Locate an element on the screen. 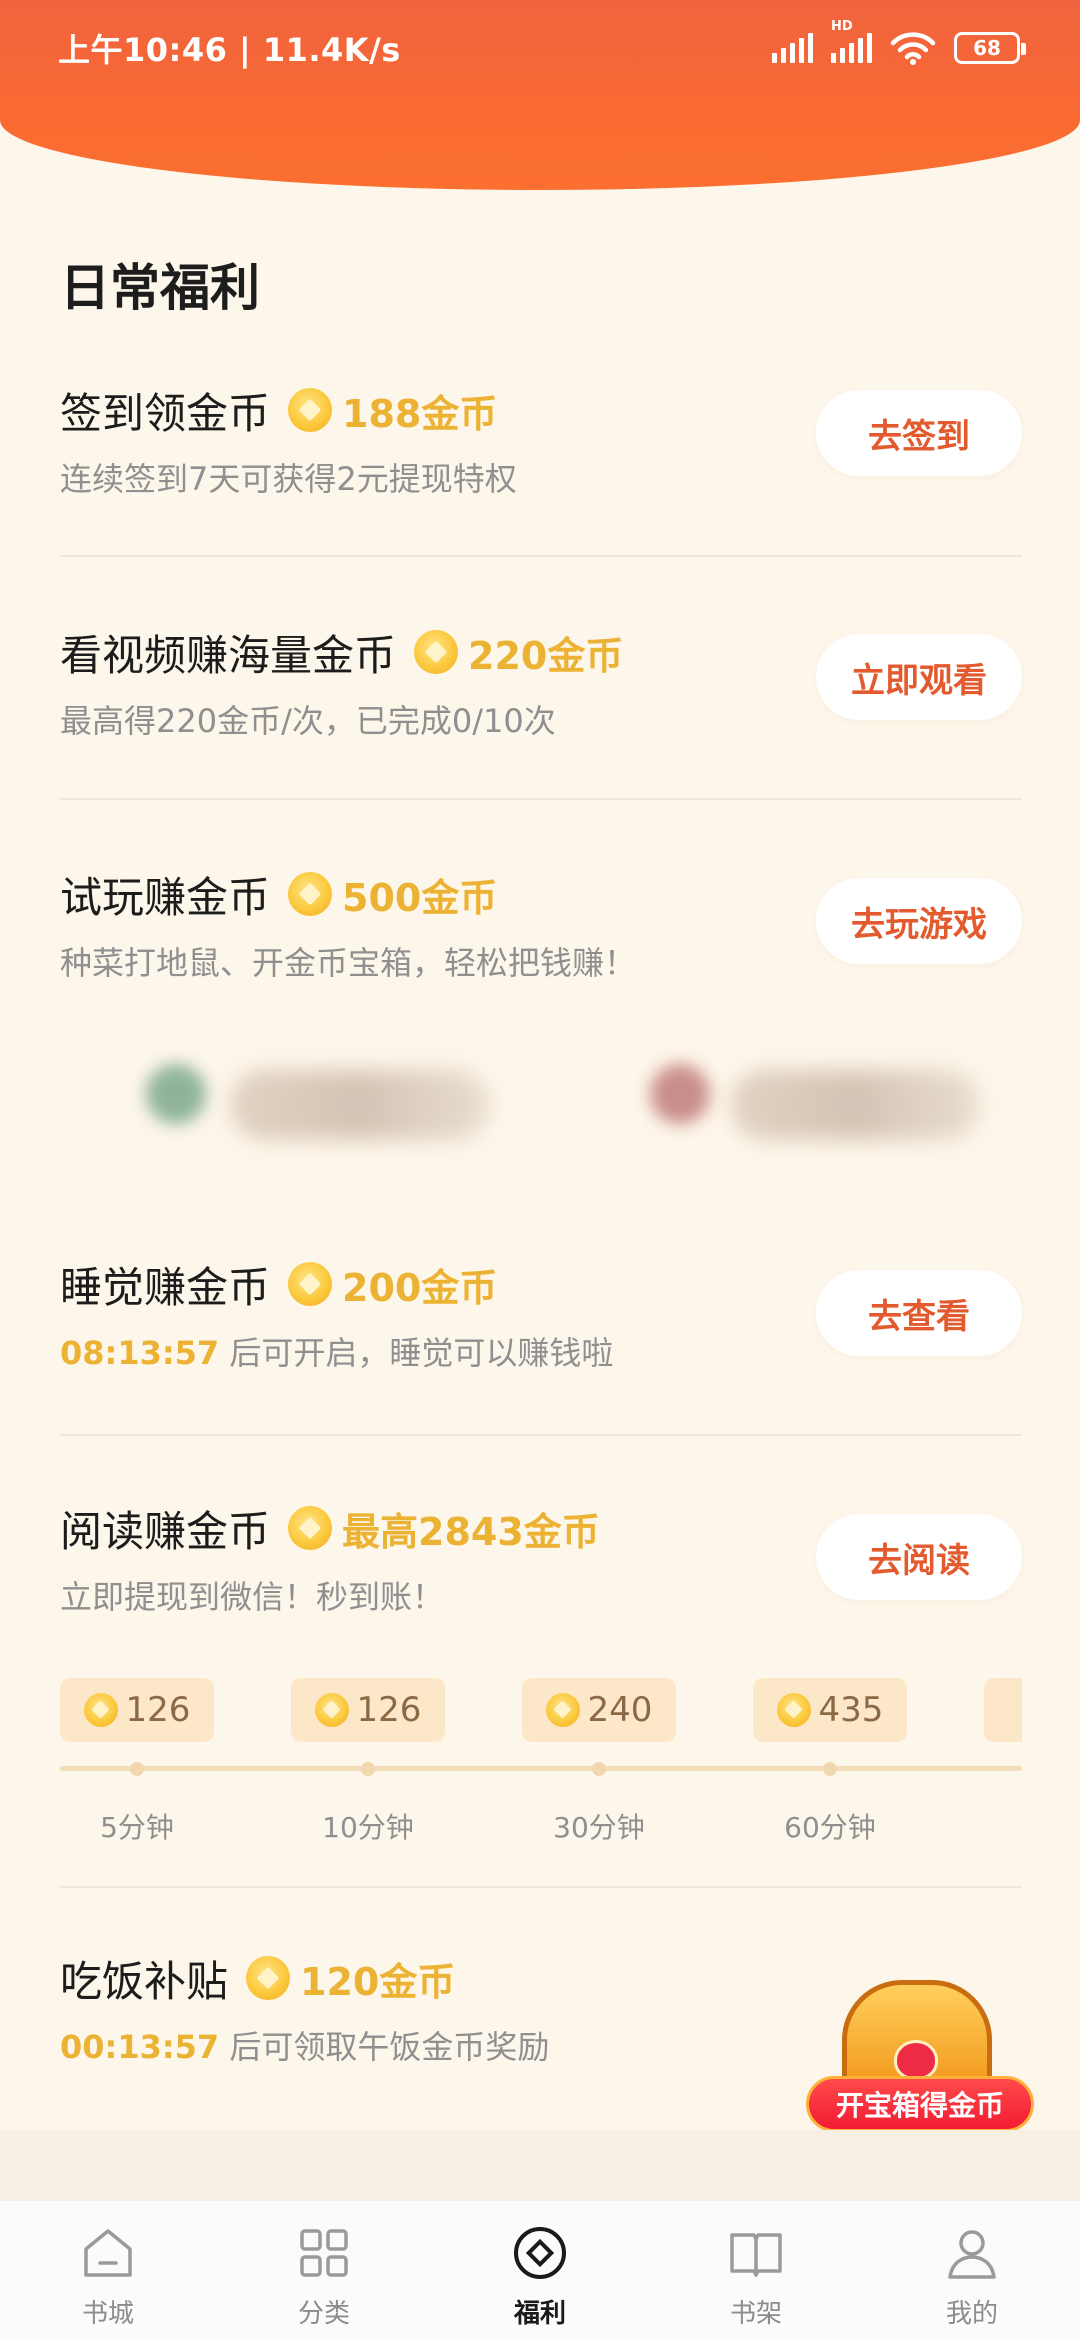 Image resolution: width=1080 pixels, height=2340 pixels. progress-label: 5分钟 is located at coordinates (137, 1827).